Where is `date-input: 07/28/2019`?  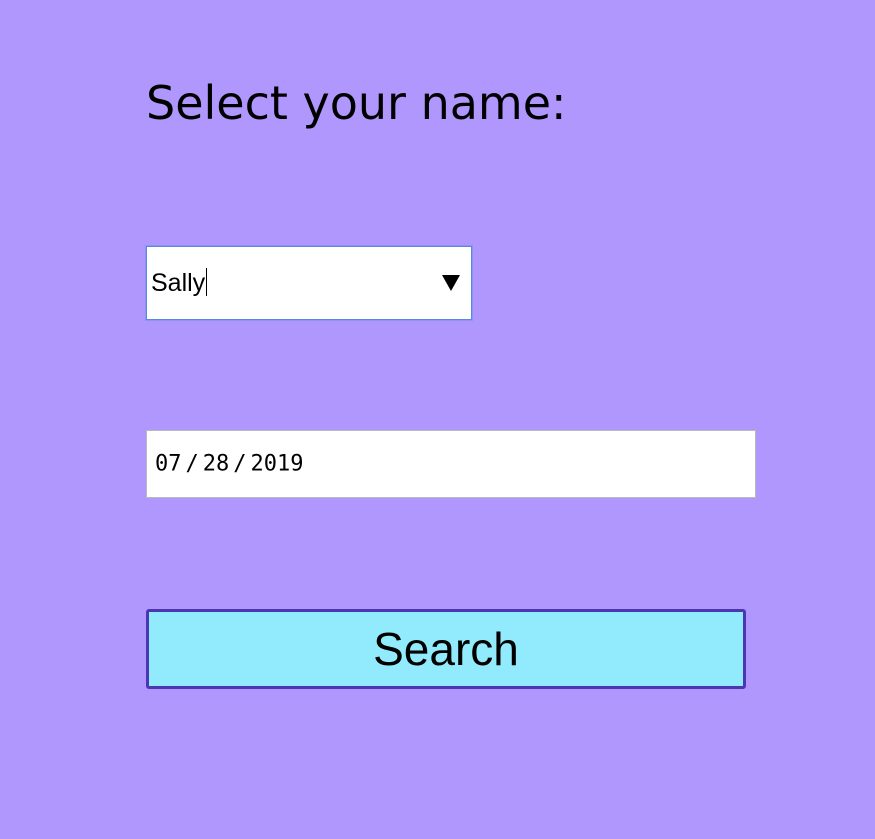
date-input: 07/28/2019 is located at coordinates (451, 464).